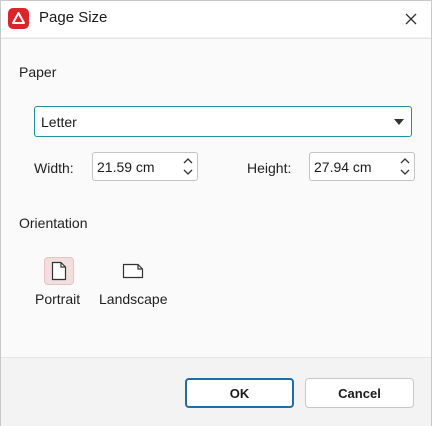  I want to click on paper-size-value: Letter, so click(59, 122).